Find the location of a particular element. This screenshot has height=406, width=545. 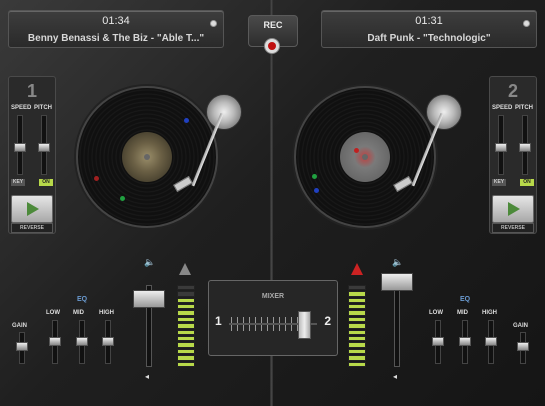

mixer-channel-1: 1 is located at coordinates (218, 321).